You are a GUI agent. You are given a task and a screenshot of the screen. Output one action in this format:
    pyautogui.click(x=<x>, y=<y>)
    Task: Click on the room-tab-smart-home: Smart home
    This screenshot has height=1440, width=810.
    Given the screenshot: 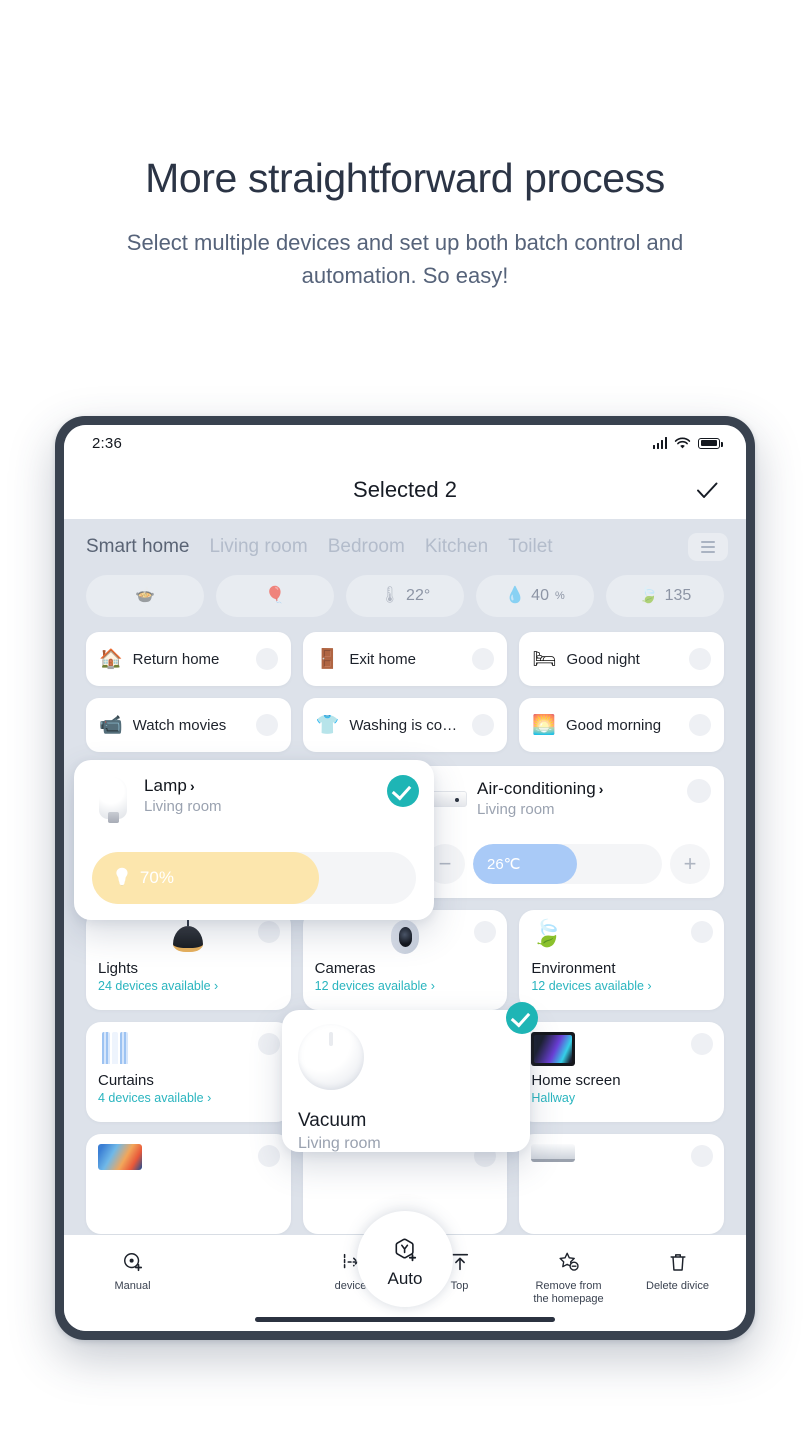 What is the action you would take?
    pyautogui.click(x=137, y=547)
    